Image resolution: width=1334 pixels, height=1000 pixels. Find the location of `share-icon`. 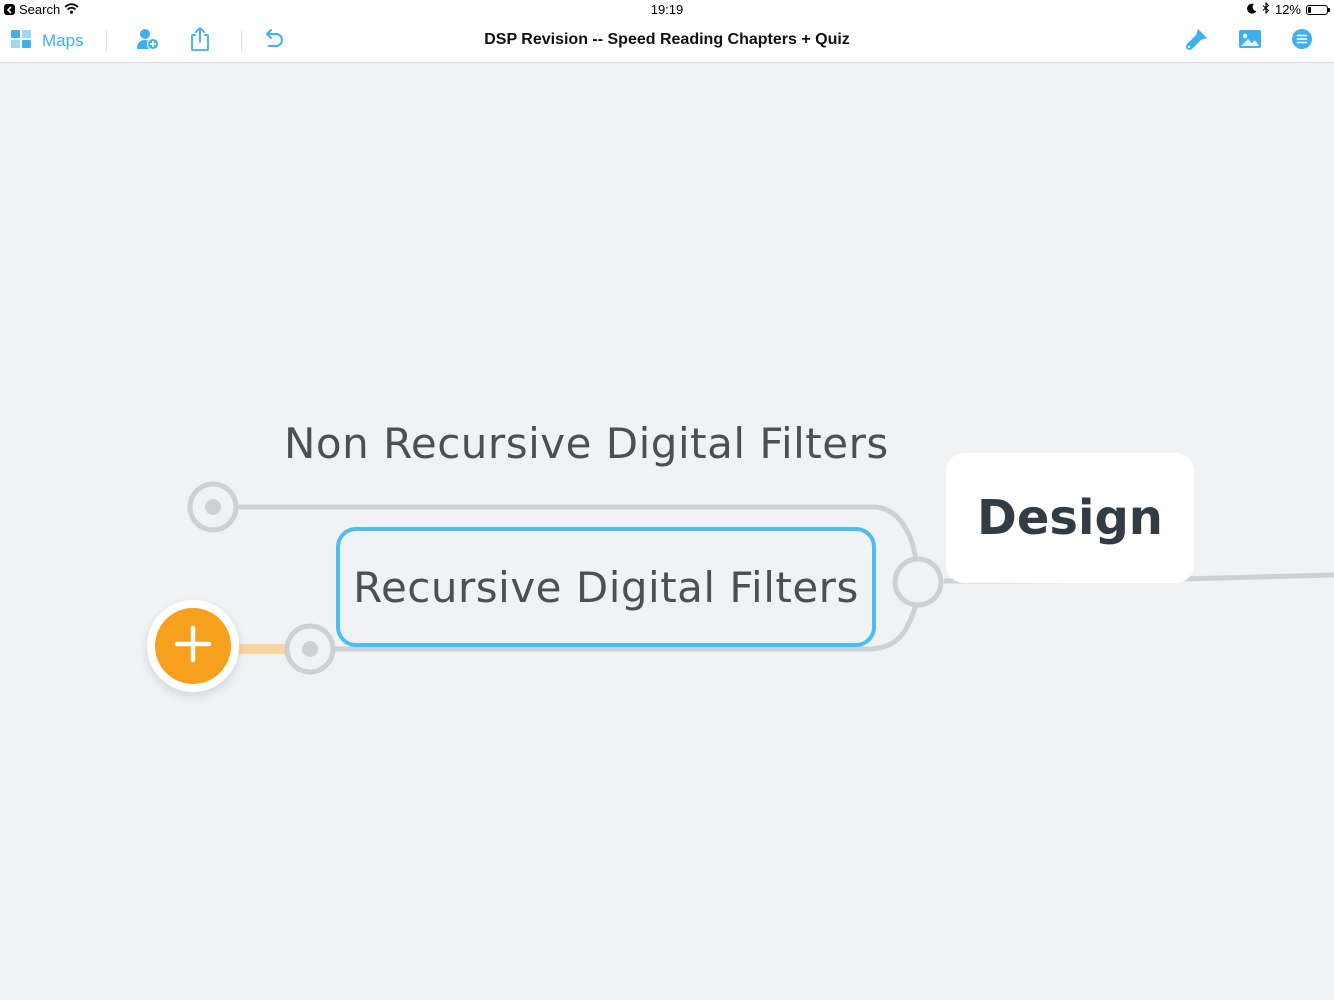

share-icon is located at coordinates (200, 41).